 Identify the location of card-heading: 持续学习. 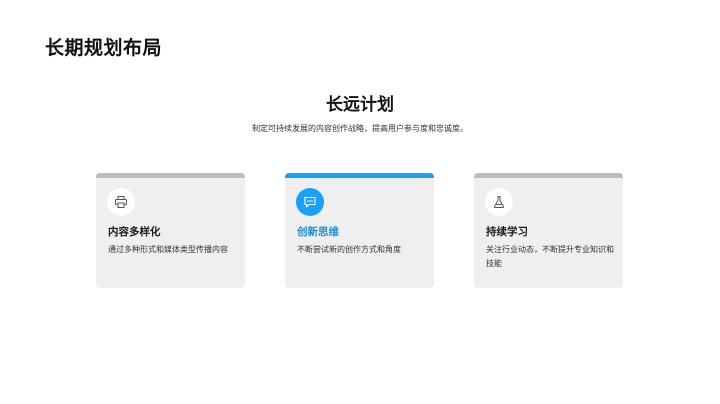
(507, 232).